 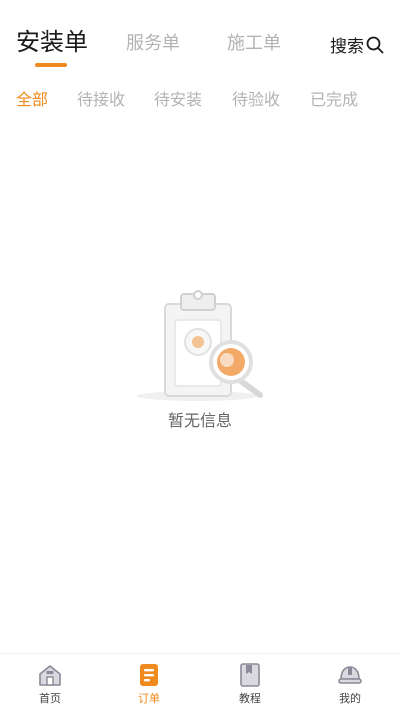 What do you see at coordinates (149, 698) in the screenshot?
I see `nav-label-orders: 订单` at bounding box center [149, 698].